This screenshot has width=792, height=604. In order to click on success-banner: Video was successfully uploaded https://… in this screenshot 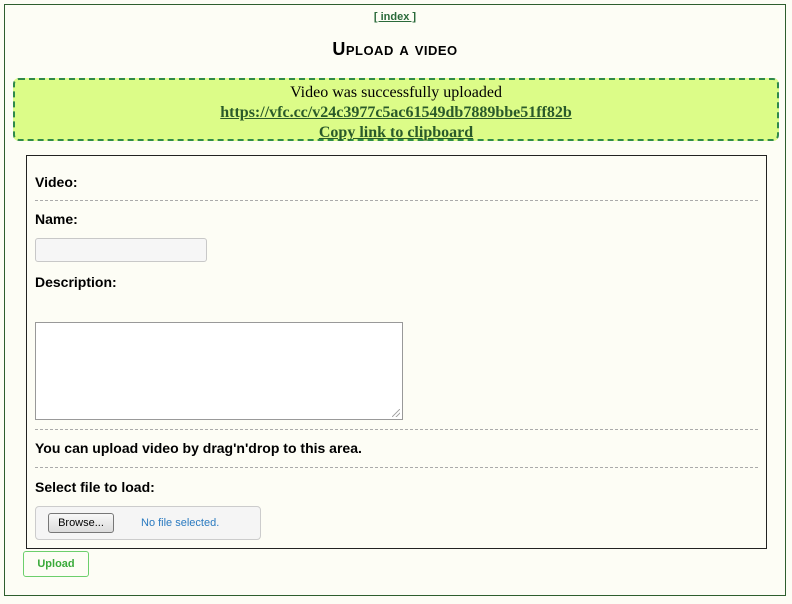, I will do `click(396, 109)`.